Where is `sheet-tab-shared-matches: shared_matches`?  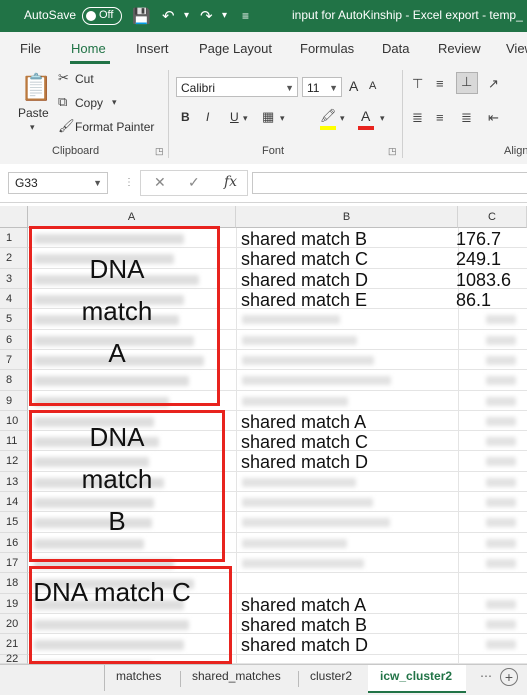
sheet-tab-shared-matches: shared_matches is located at coordinates (236, 676).